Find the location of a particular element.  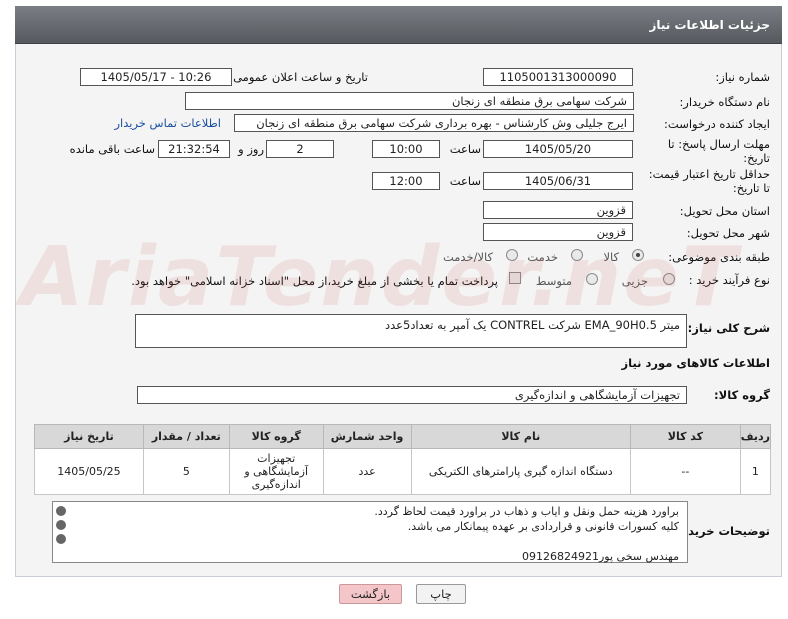

back-button: بازگشت is located at coordinates (370, 594).